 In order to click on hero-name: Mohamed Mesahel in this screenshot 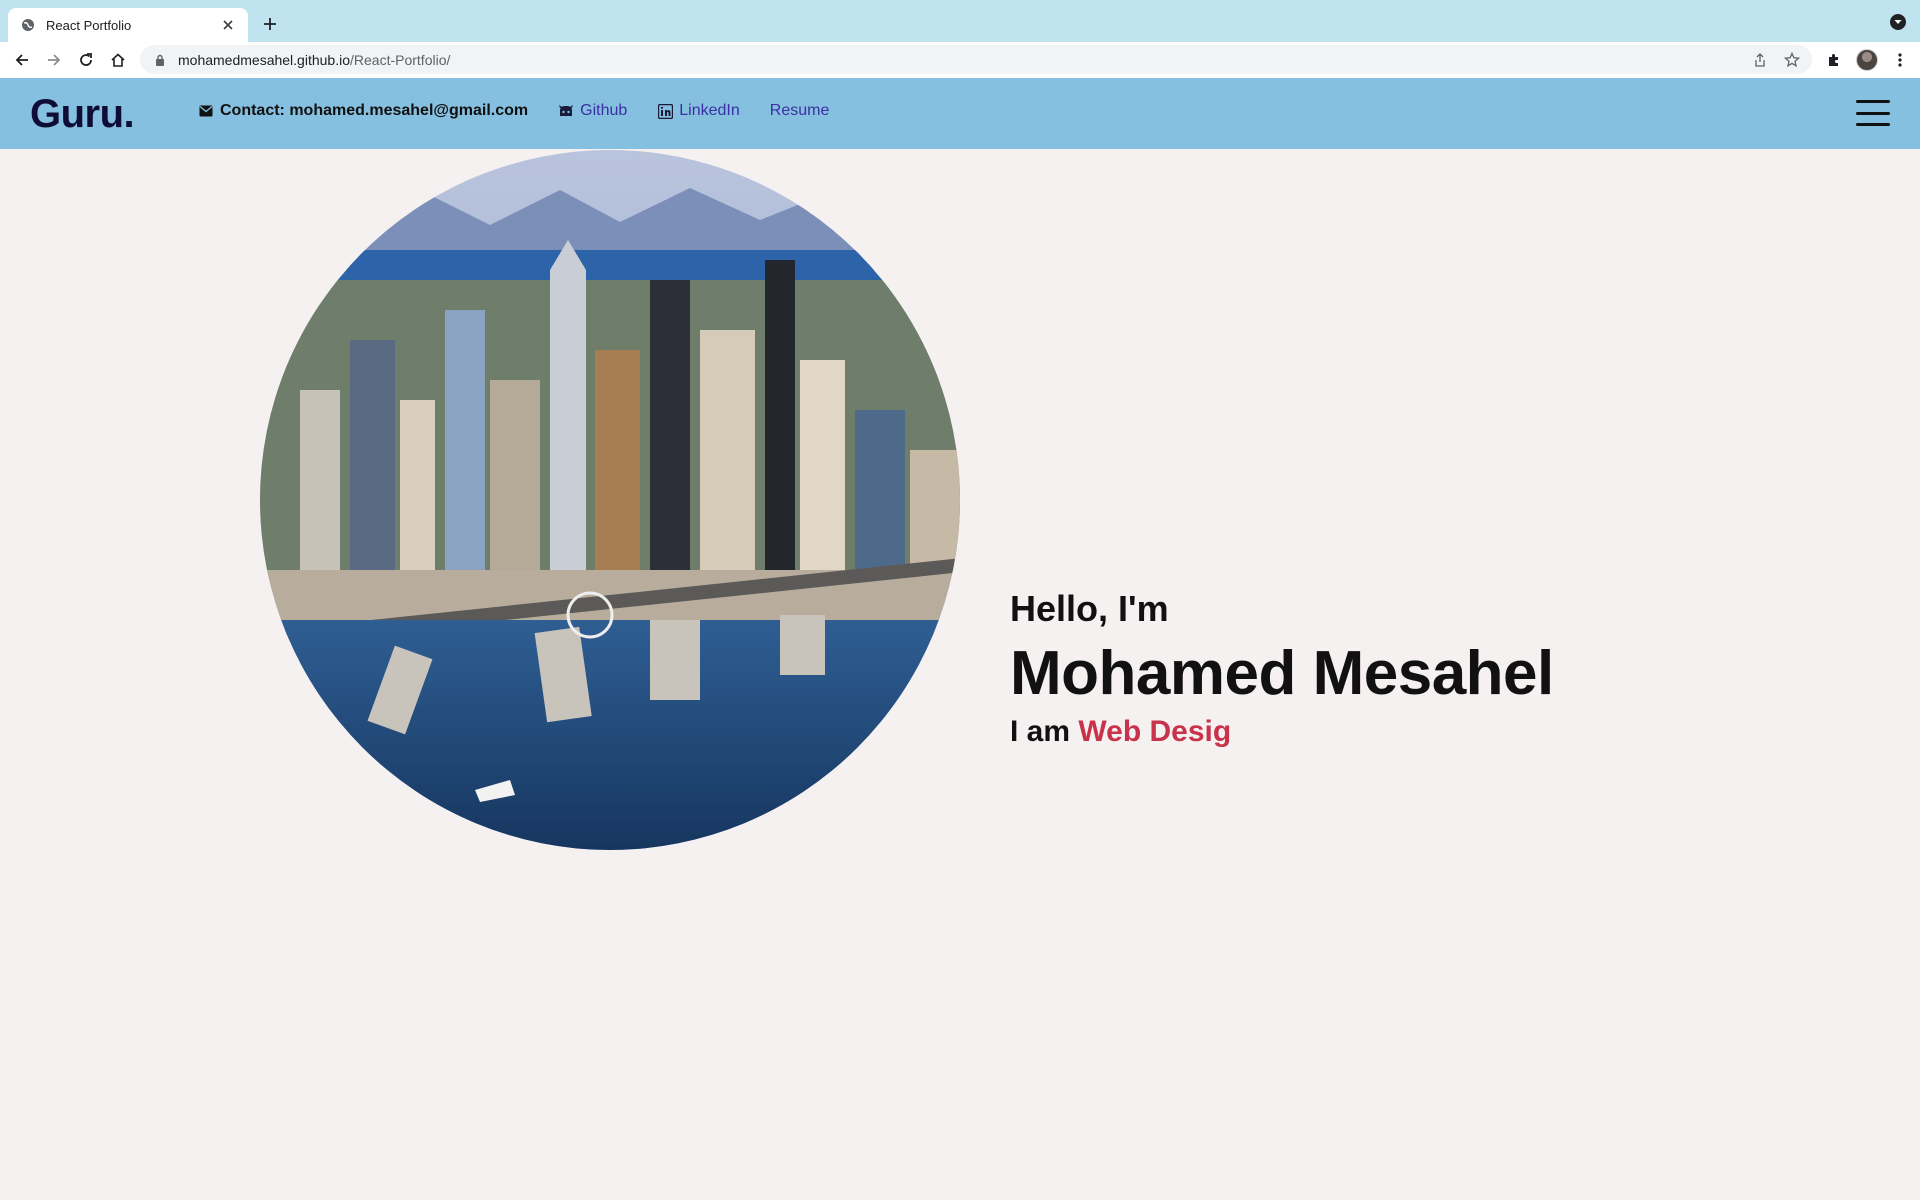, I will do `click(1282, 673)`.